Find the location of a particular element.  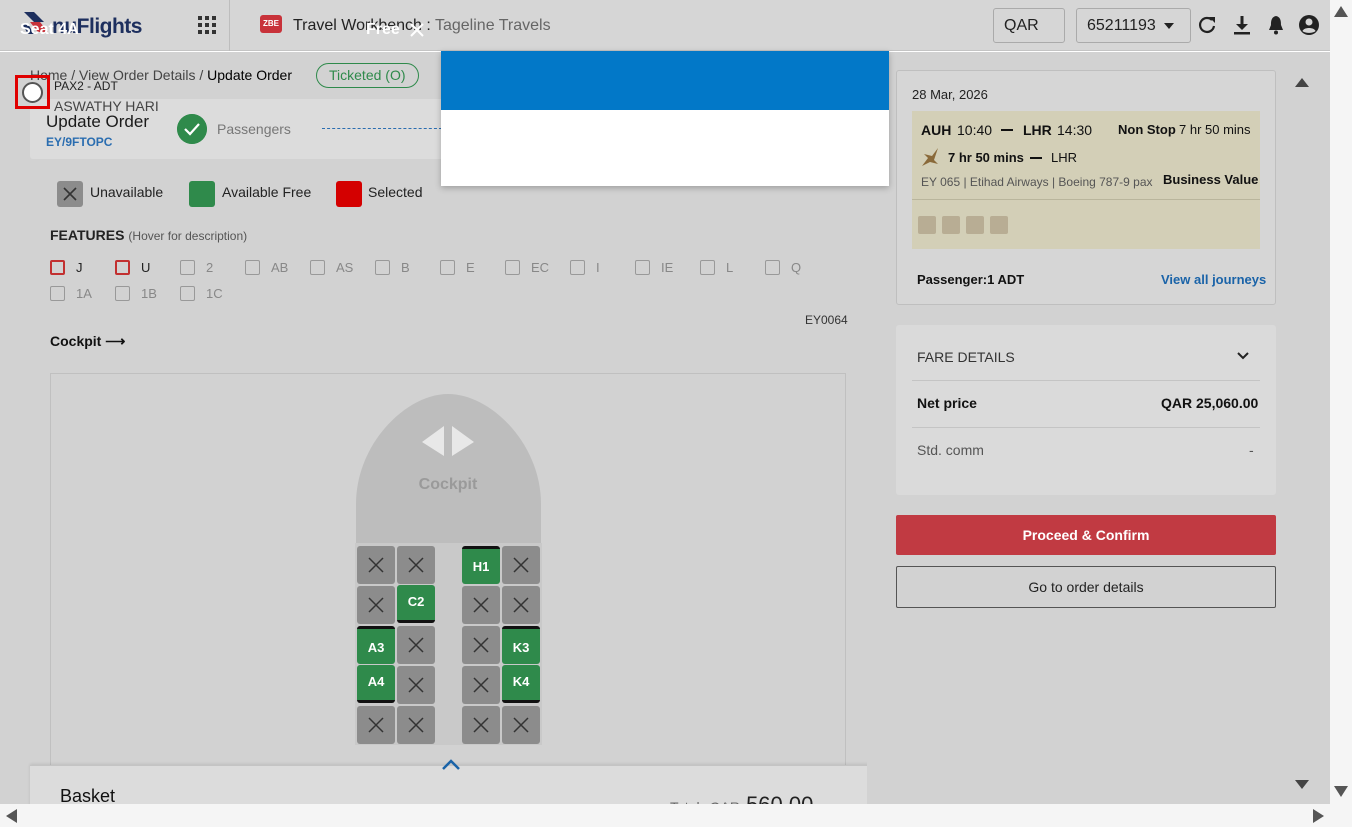

feature-checkbox: U is located at coordinates (132, 267).